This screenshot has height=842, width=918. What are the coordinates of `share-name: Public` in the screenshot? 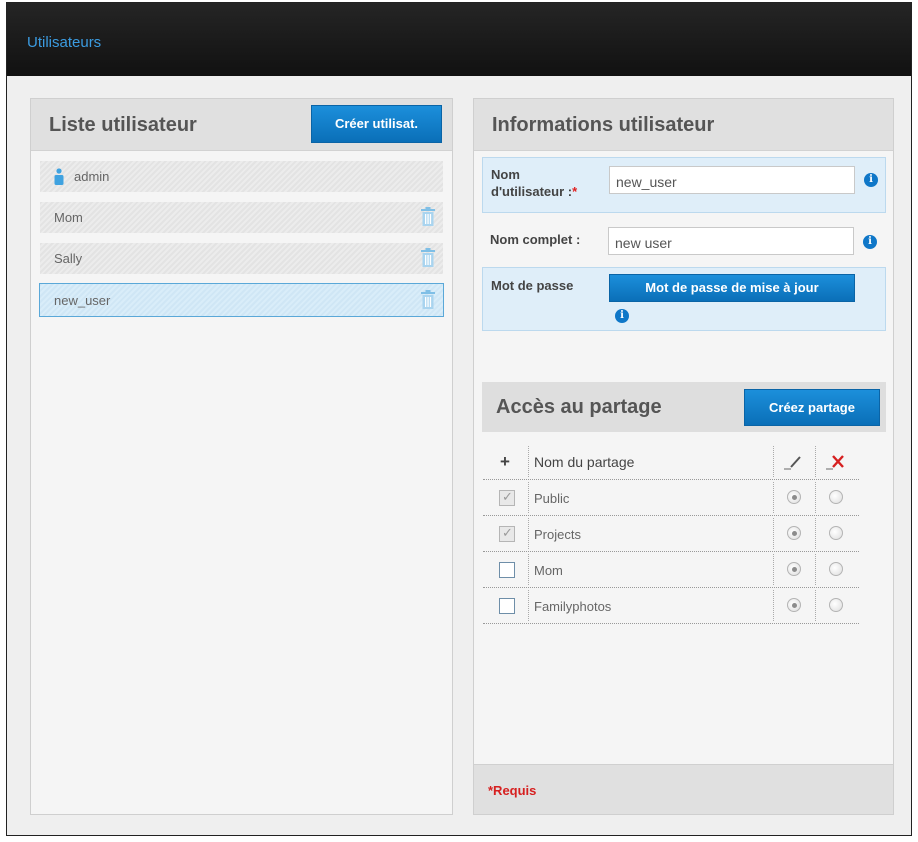 It's located at (552, 498).